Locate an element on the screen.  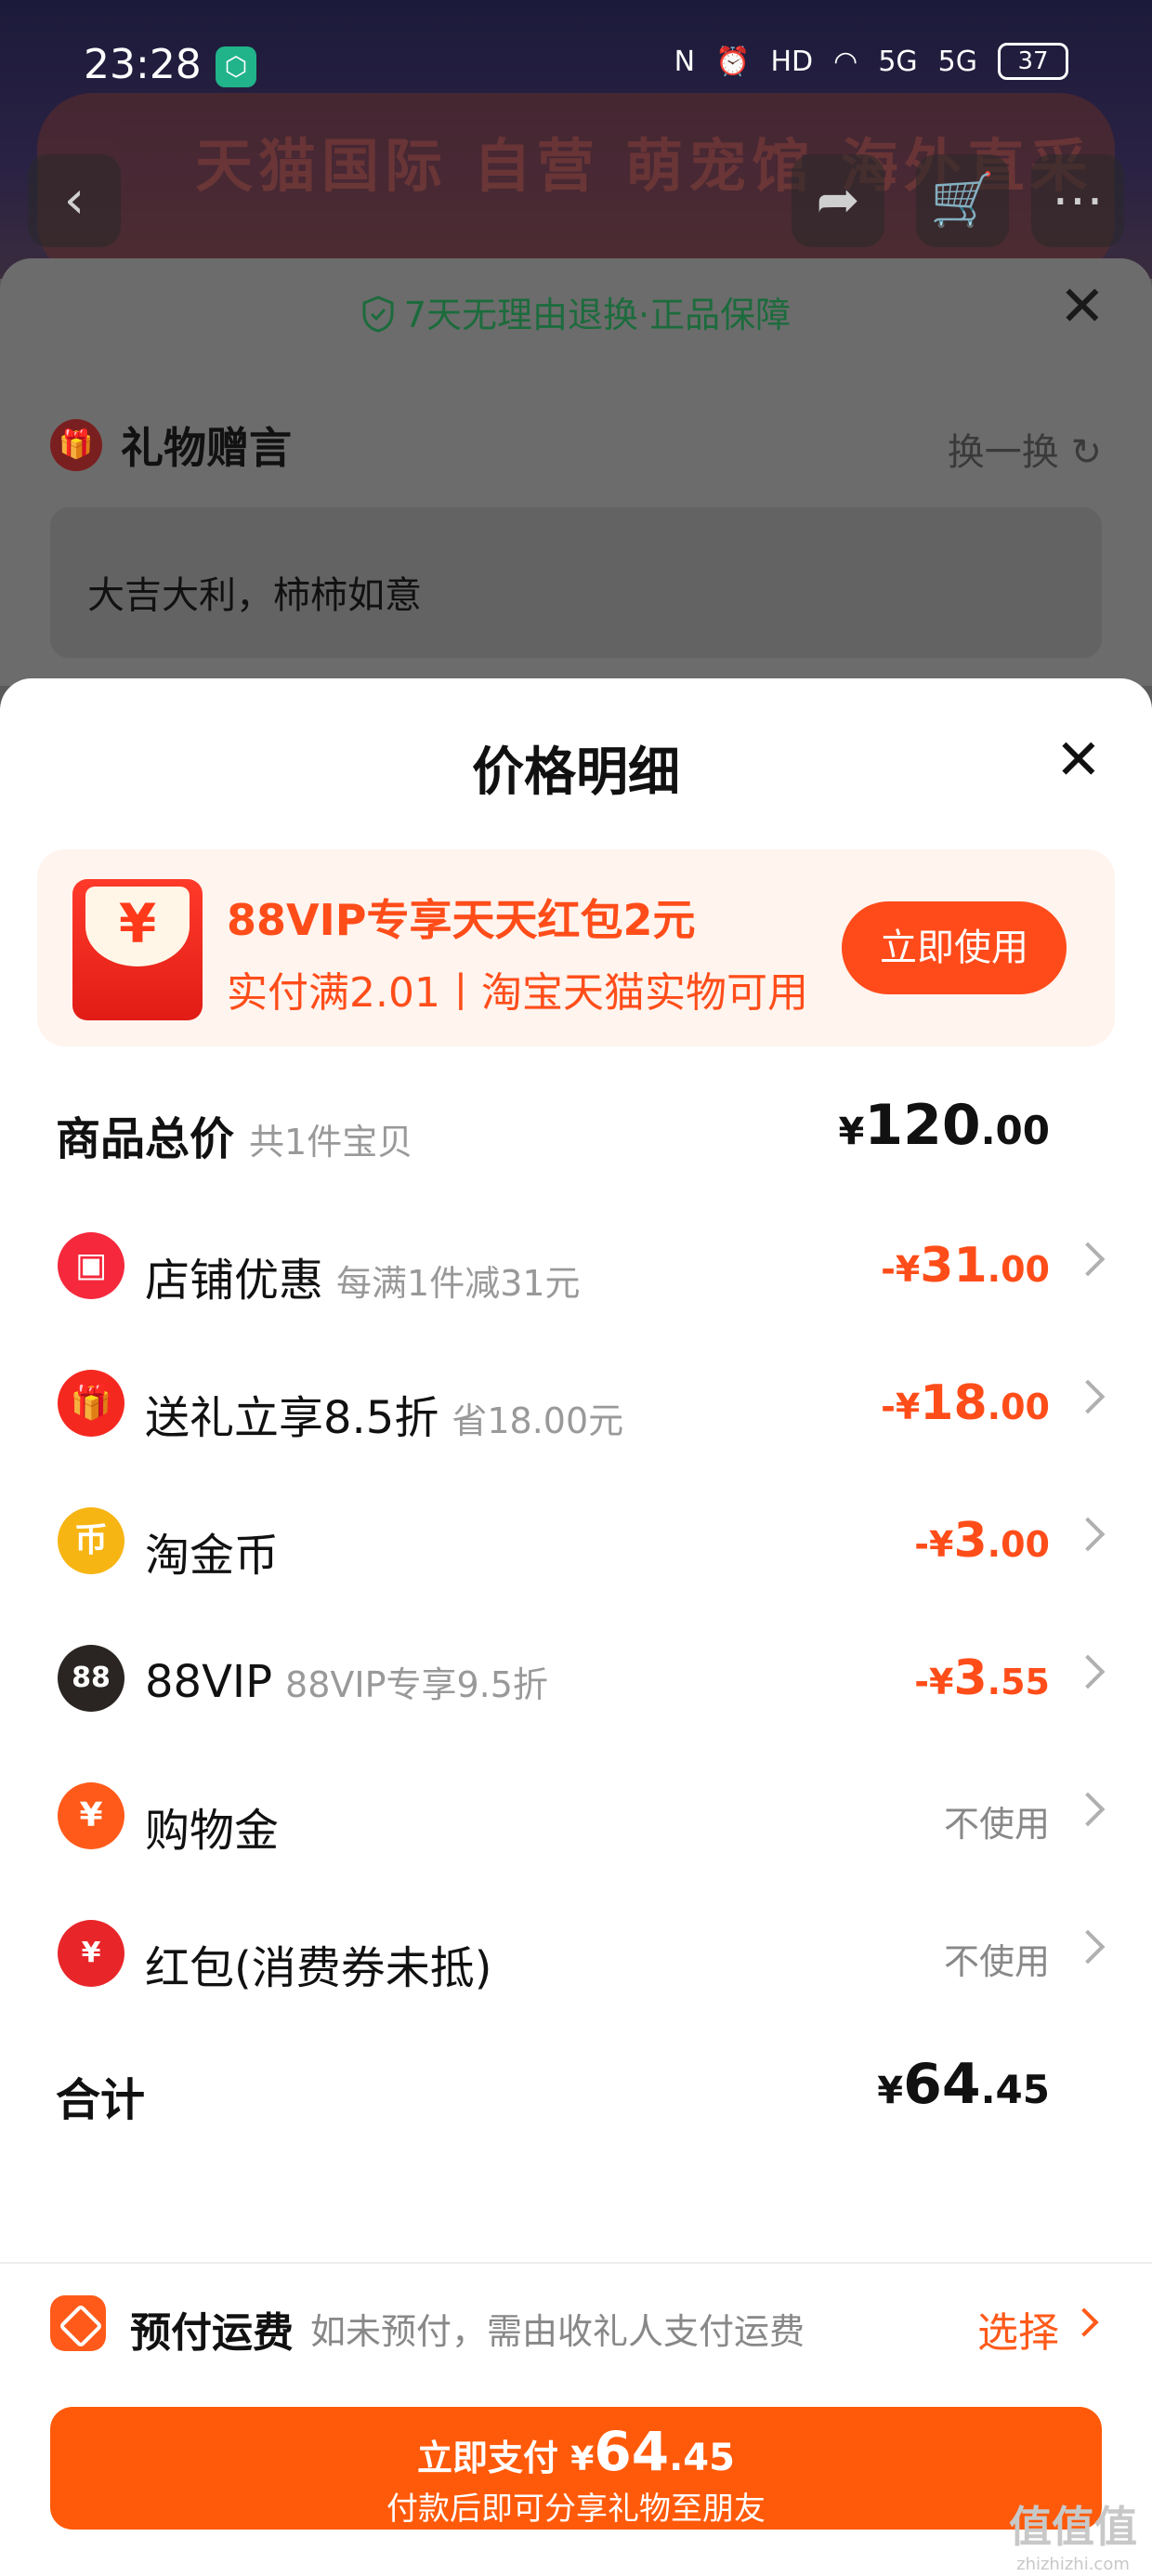
red-envelope-icon: ¥ is located at coordinates (137, 949).